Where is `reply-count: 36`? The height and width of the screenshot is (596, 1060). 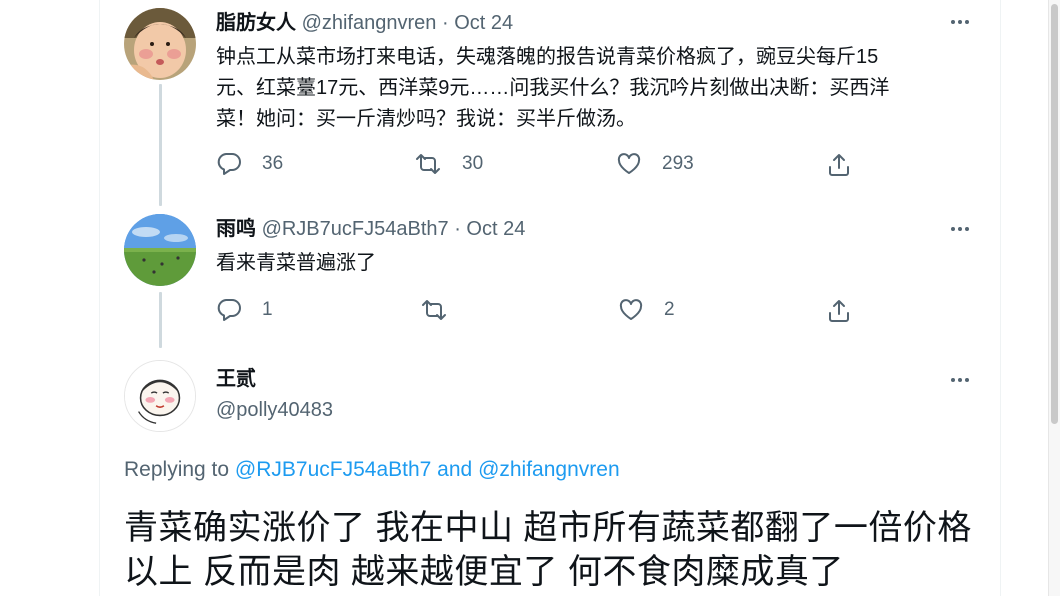
reply-count: 36 is located at coordinates (273, 163).